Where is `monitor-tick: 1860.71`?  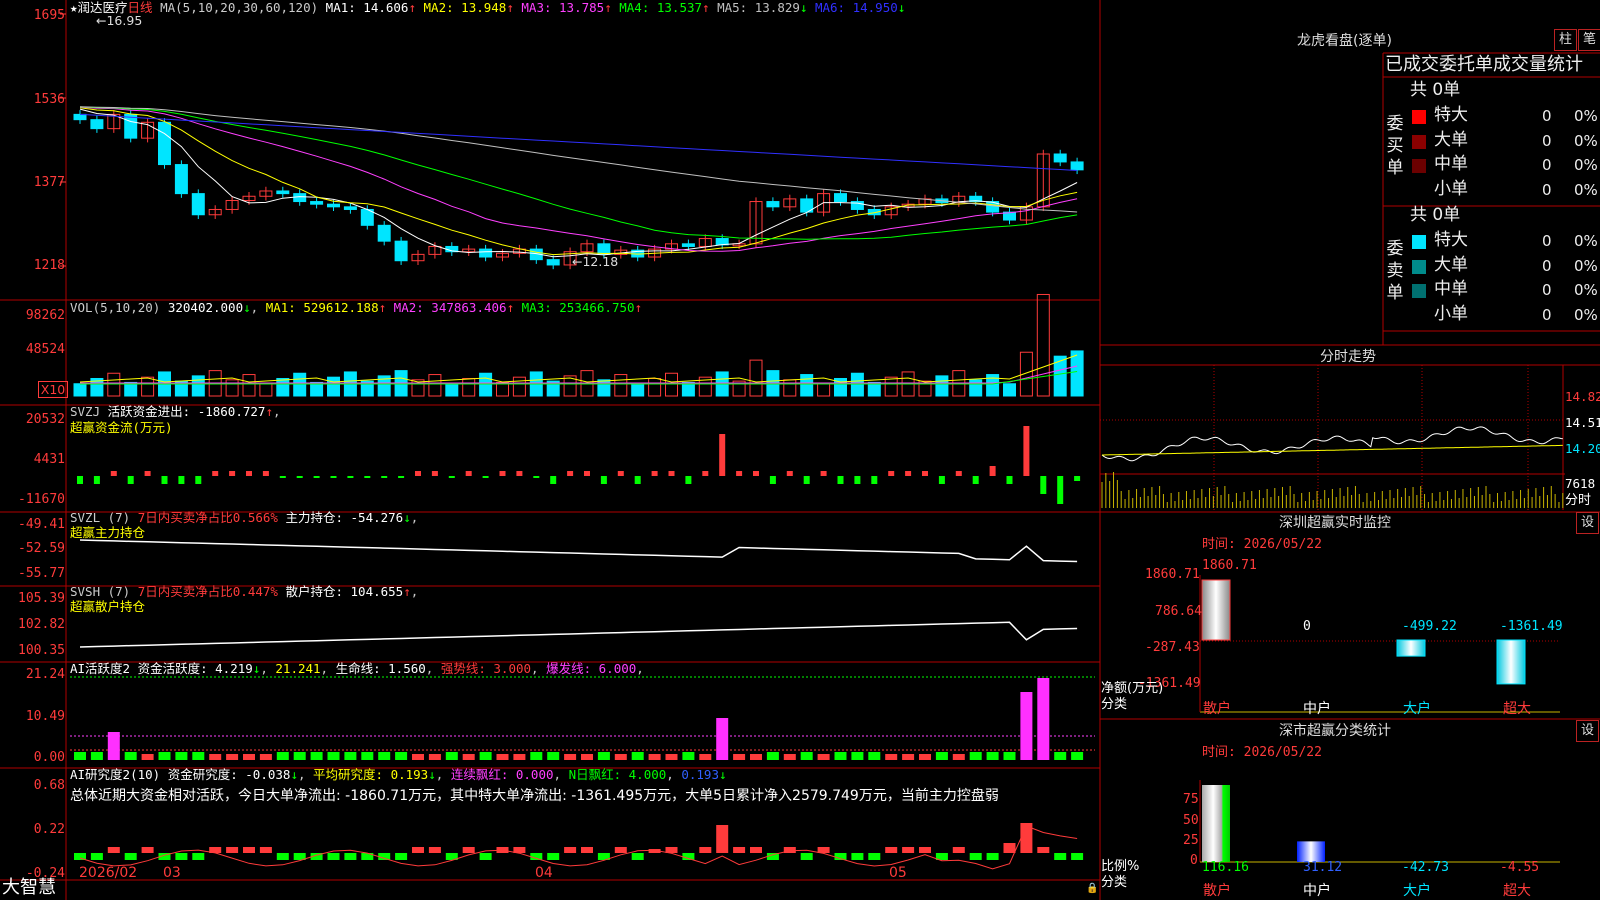 monitor-tick: 1860.71 is located at coordinates (1172, 574).